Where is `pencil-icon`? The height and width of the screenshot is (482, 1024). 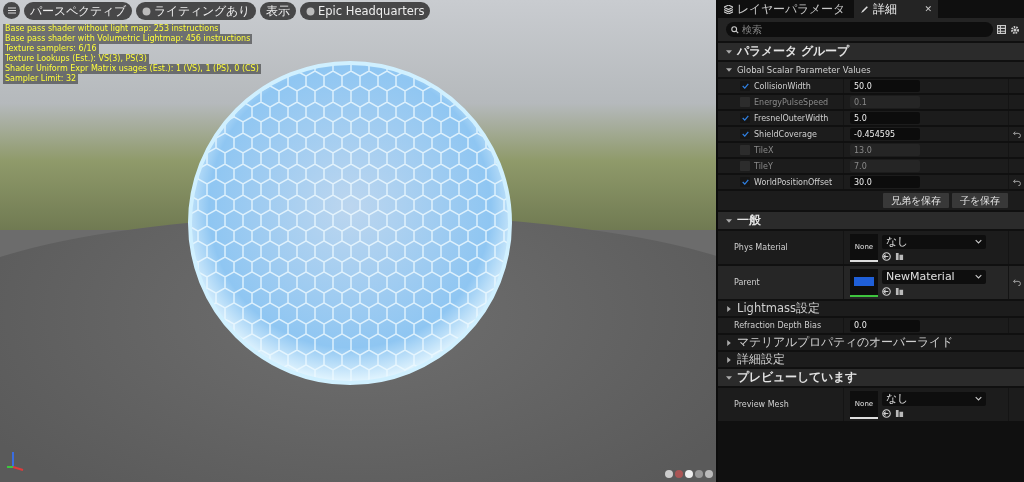
pencil-icon is located at coordinates (864, 9).